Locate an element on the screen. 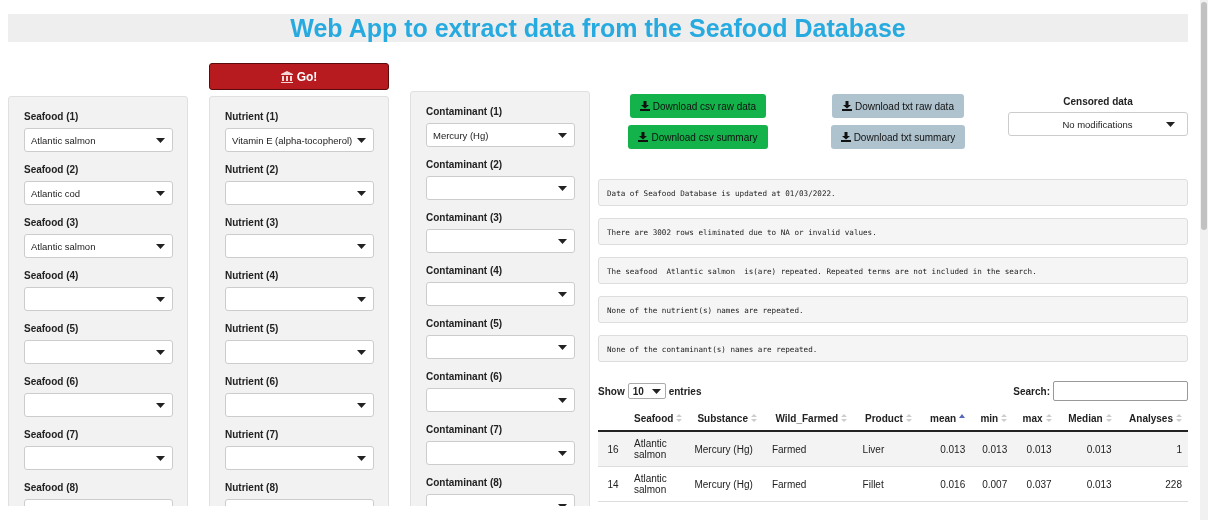  go-button: Go! is located at coordinates (299, 76).